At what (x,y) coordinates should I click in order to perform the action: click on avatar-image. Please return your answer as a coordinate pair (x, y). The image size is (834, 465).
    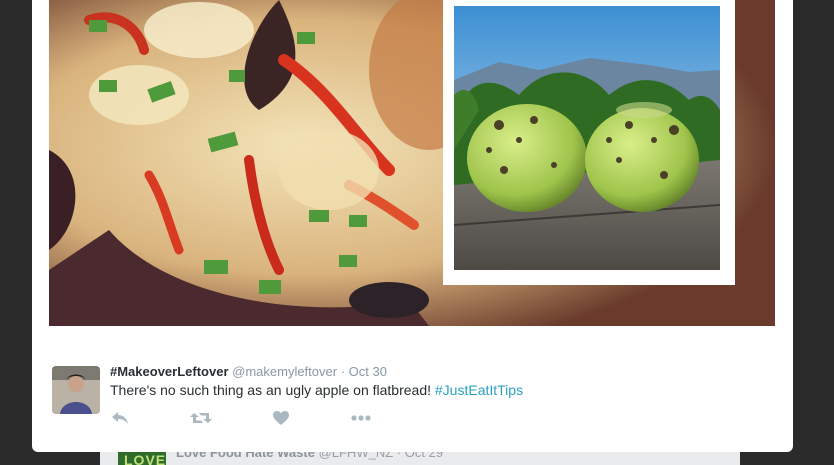
    Looking at the image, I should click on (76, 390).